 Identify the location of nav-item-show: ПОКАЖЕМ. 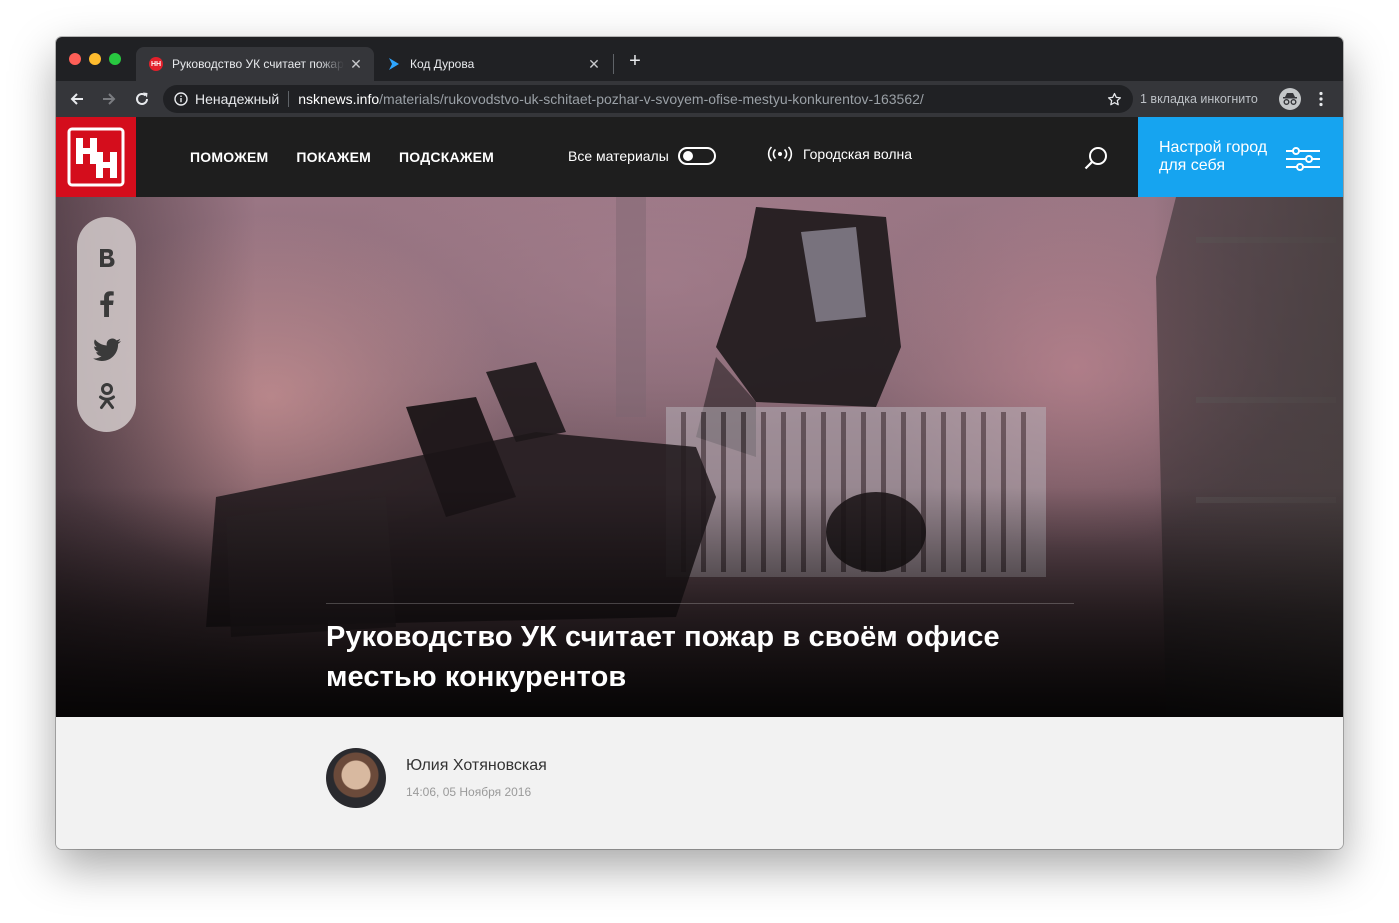
(333, 157).